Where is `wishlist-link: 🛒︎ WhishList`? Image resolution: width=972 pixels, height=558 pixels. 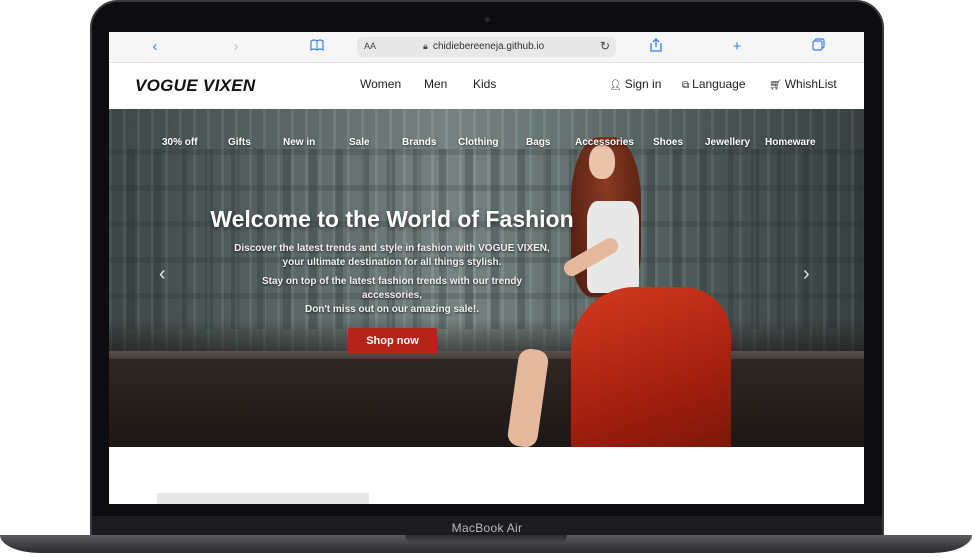
wishlist-link: 🛒︎ WhishList is located at coordinates (803, 84).